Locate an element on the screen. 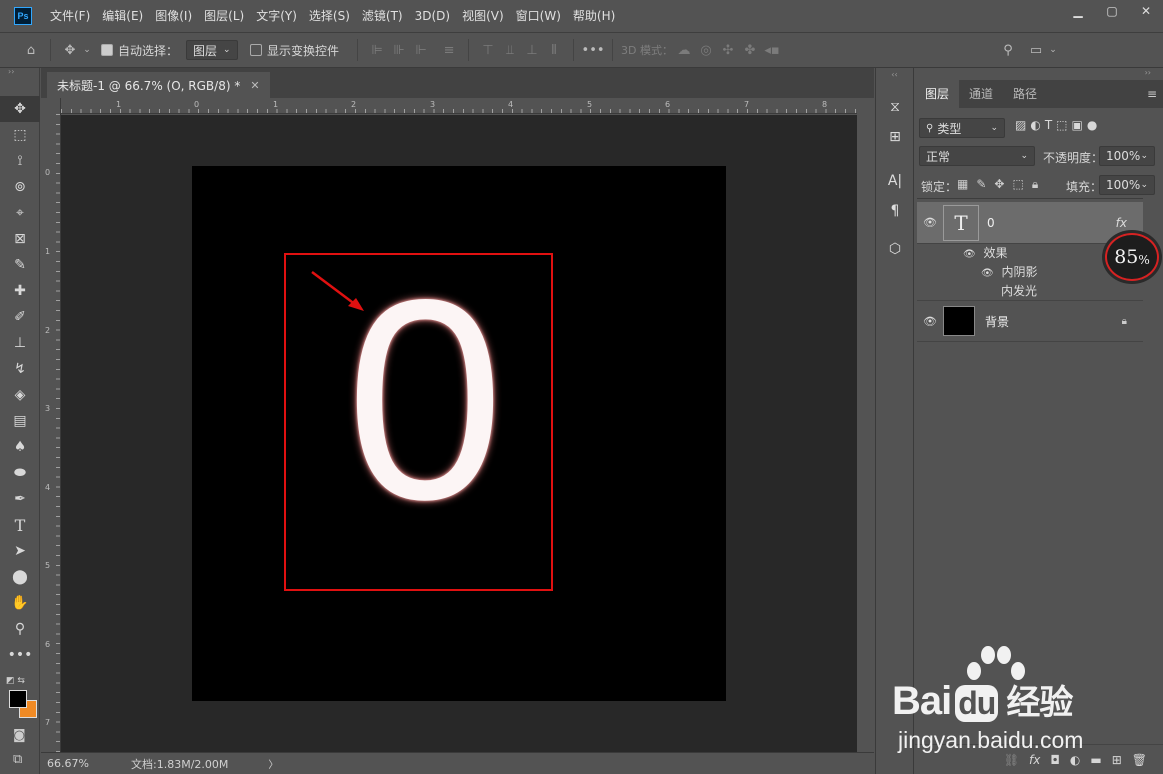 This screenshot has width=1163, height=774. opacity-input: 100% ⌄ is located at coordinates (1127, 156).